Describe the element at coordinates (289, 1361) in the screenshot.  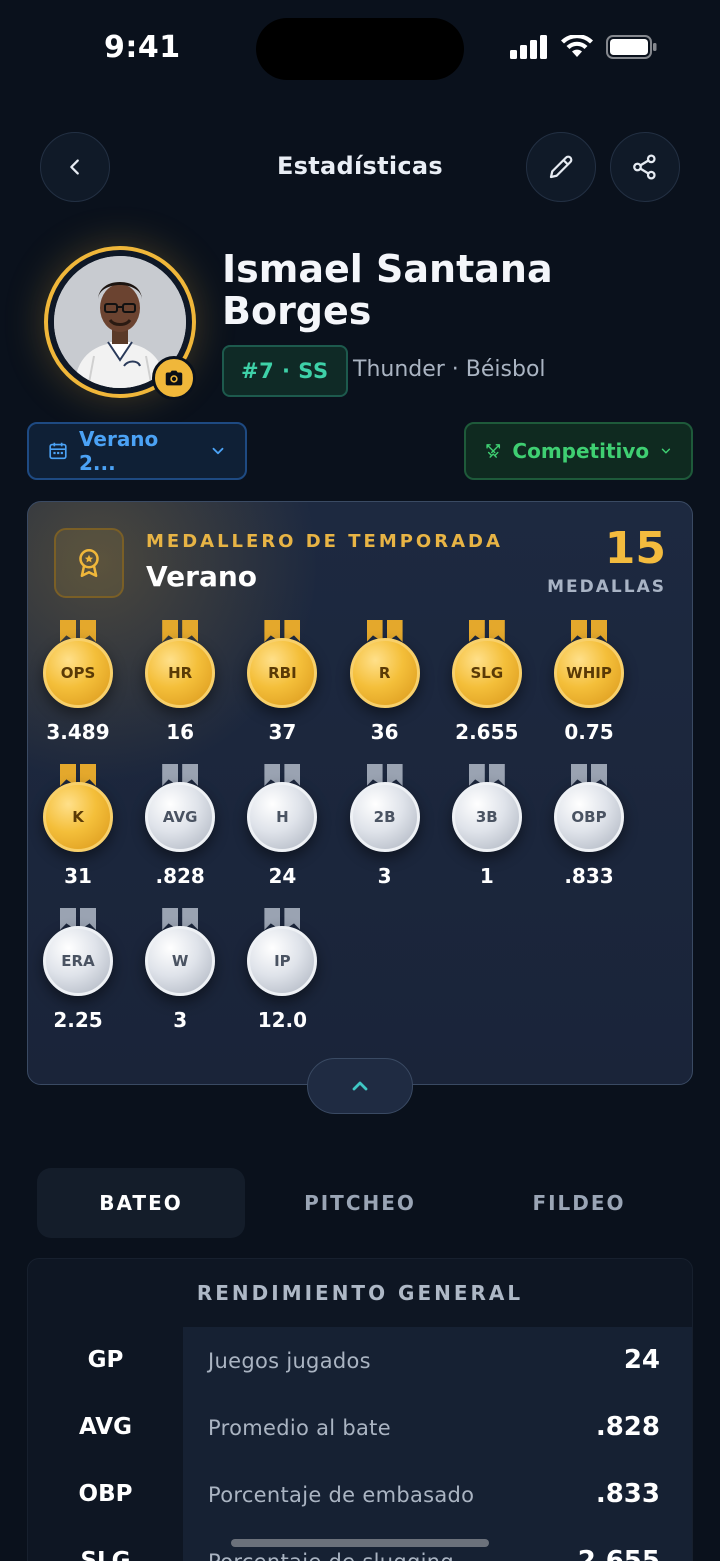
I see `row-label: Juegos jugados` at that location.